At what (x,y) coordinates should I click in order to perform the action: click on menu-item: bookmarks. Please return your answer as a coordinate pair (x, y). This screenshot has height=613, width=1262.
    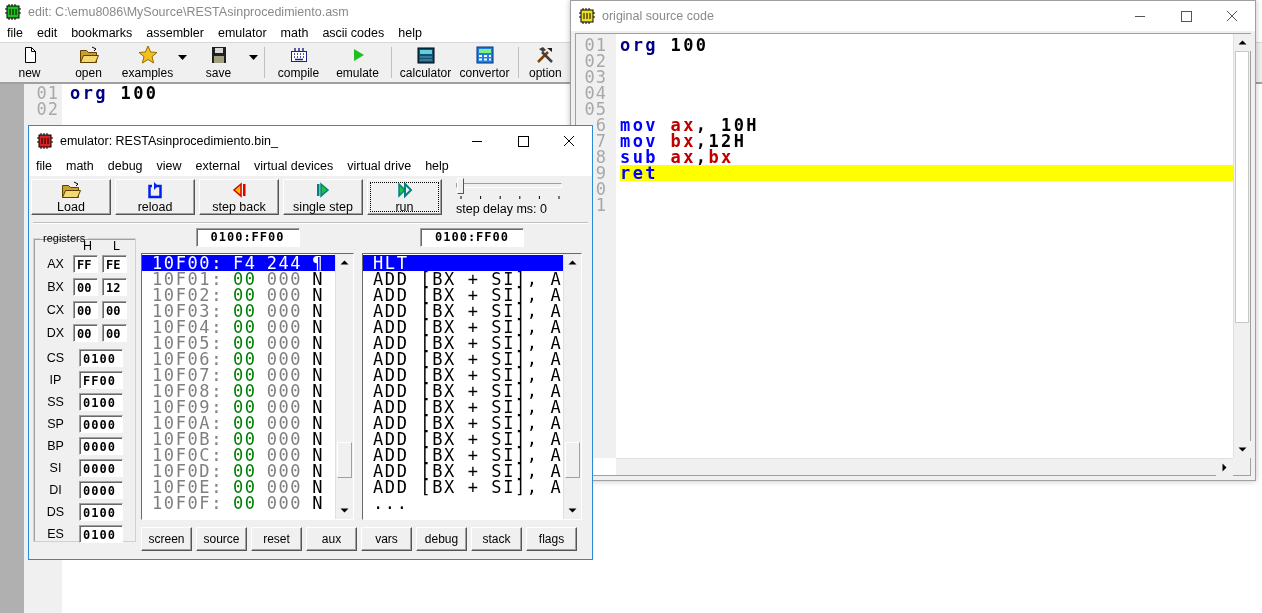
    Looking at the image, I should click on (102, 33).